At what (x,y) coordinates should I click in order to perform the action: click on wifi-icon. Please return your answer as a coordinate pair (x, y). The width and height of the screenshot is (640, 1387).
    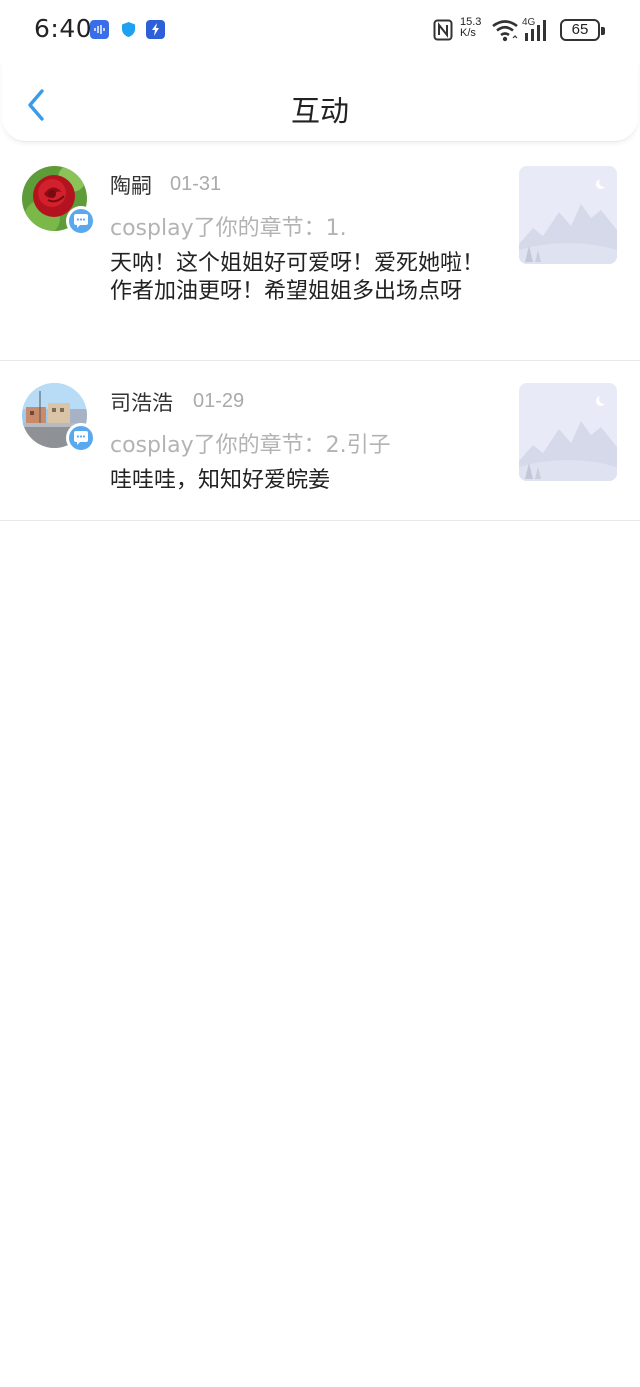
    Looking at the image, I should click on (505, 30).